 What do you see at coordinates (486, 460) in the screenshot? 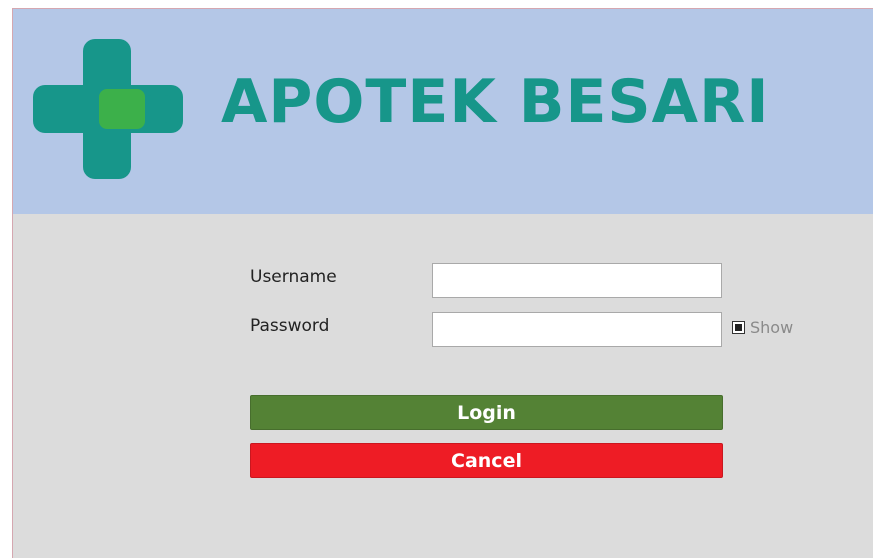
I see `cancel-button: Cancel` at bounding box center [486, 460].